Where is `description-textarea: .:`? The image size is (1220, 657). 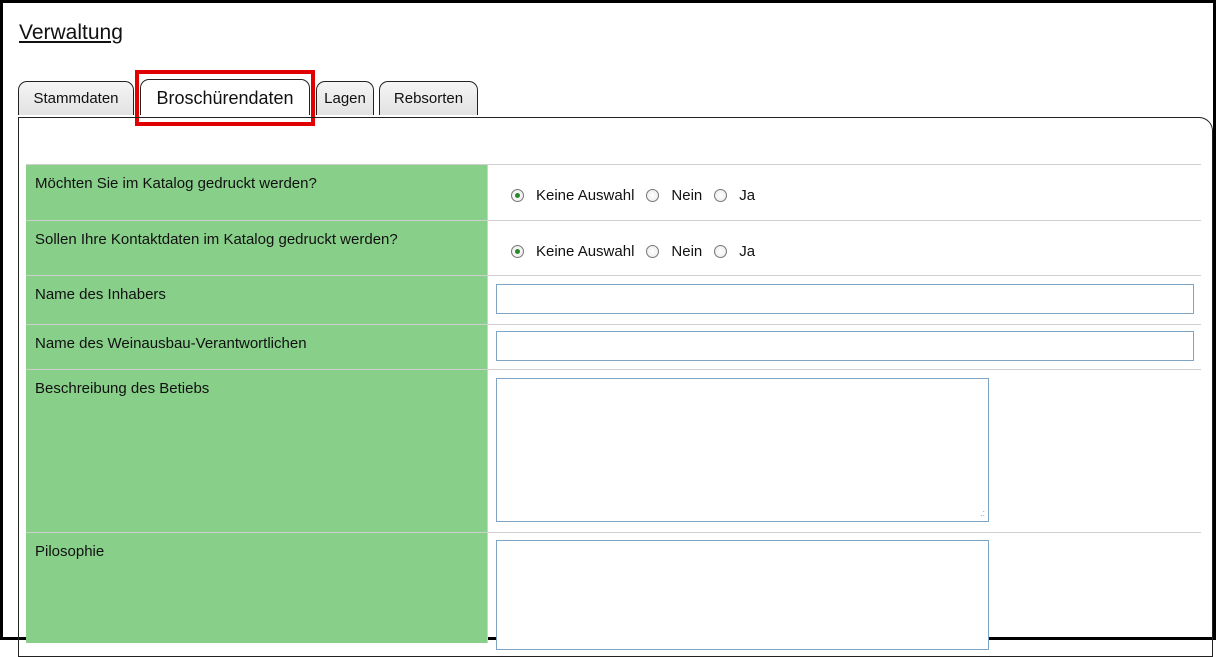
description-textarea: .: is located at coordinates (742, 450).